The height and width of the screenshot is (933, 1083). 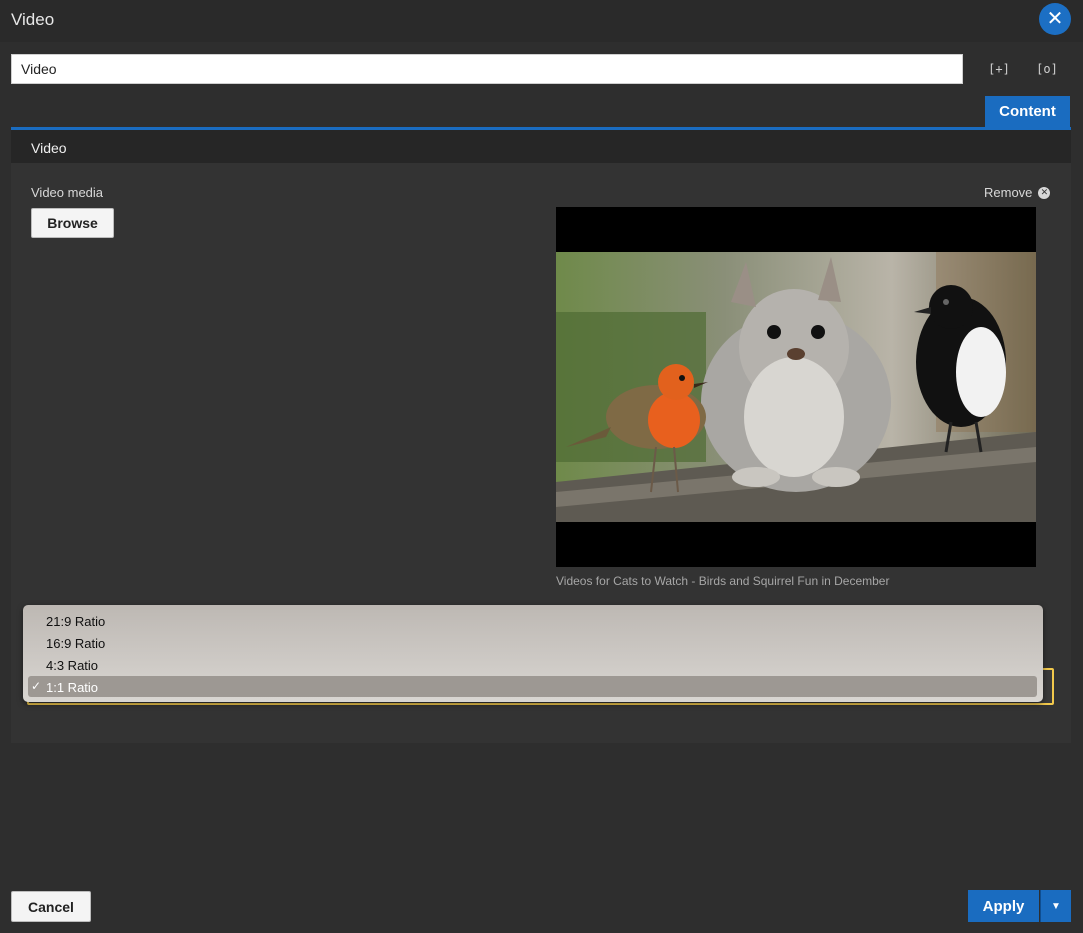 I want to click on tab-content: Content, so click(x=1027, y=111).